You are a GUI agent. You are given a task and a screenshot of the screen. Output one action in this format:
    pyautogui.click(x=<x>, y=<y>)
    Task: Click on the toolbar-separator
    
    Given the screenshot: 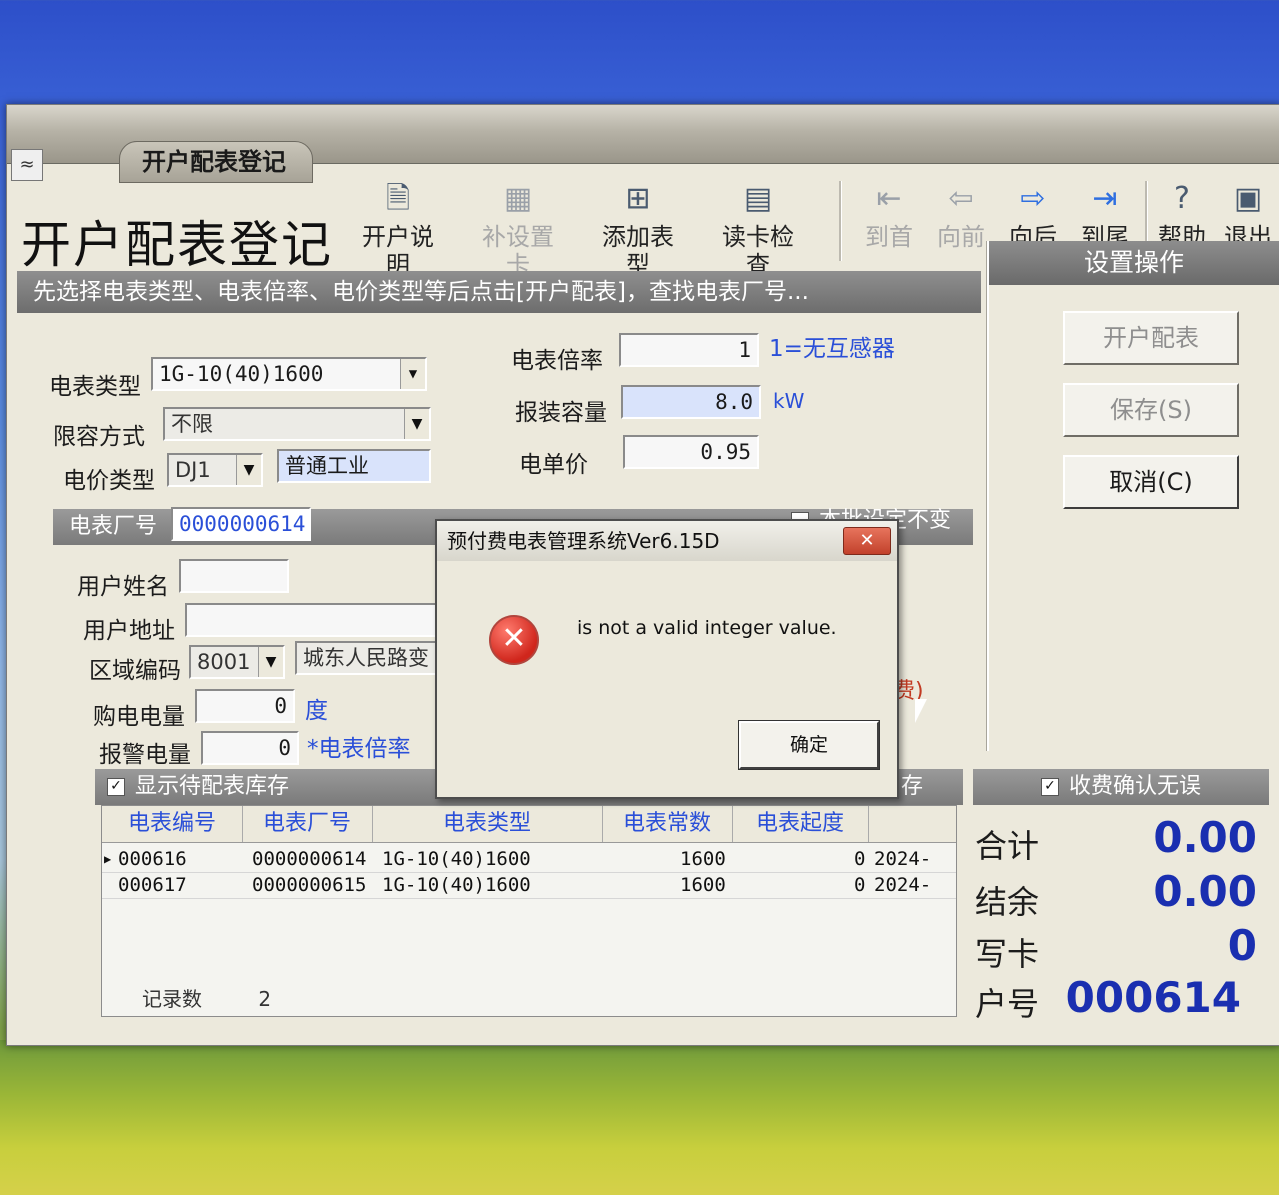 What is the action you would take?
    pyautogui.click(x=840, y=221)
    